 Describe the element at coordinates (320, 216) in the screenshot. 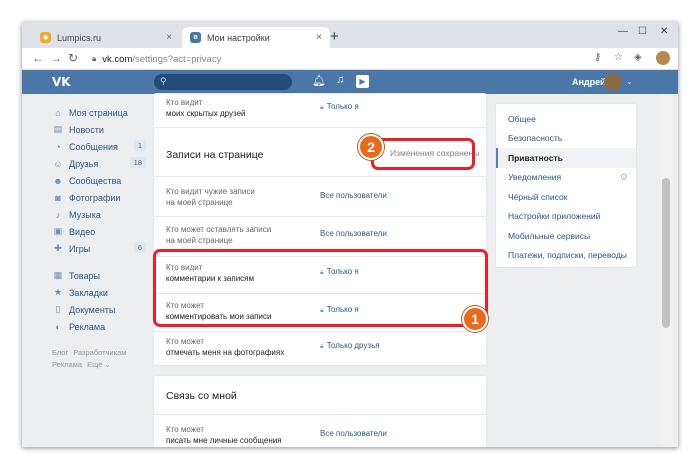

I see `divider` at that location.